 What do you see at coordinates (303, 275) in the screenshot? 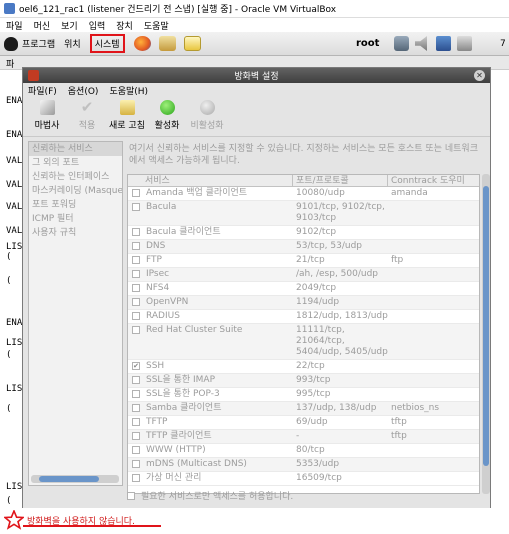
I see `service-row: IPsec/ah, /esp, 500/udp` at bounding box center [303, 275].